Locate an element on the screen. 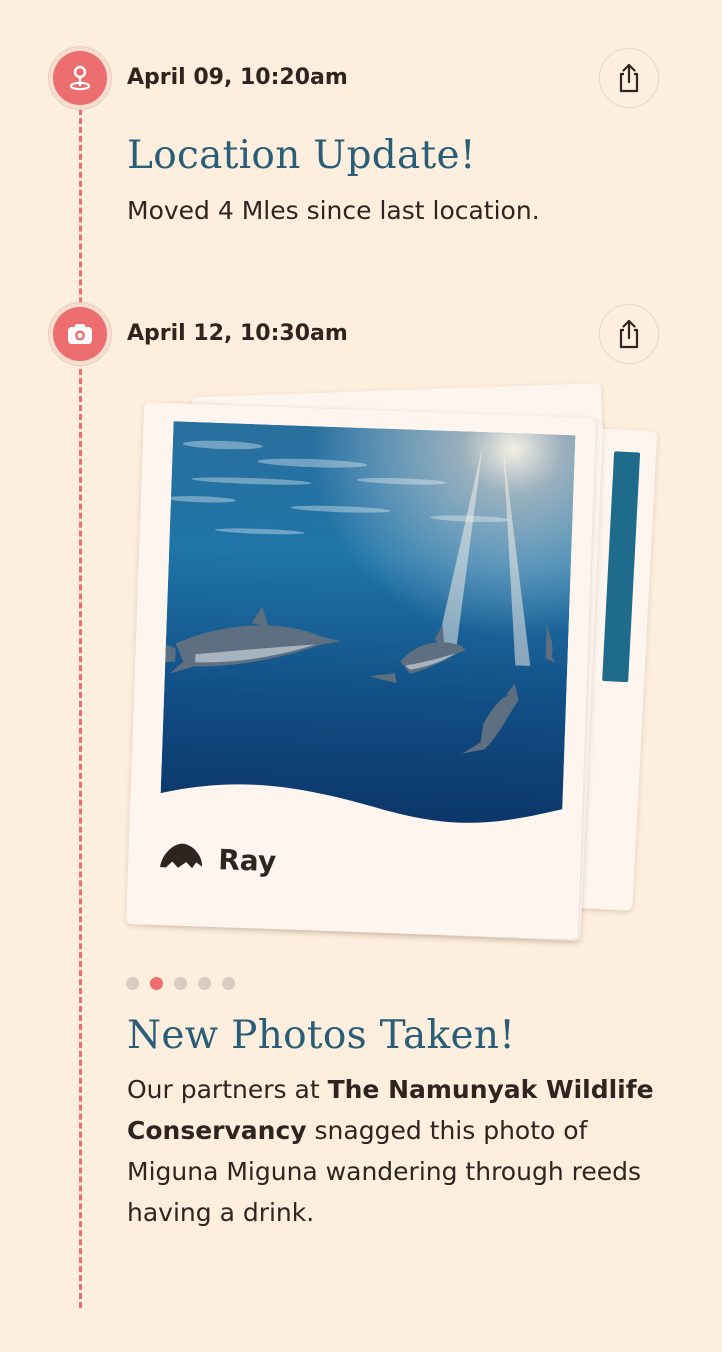 The image size is (722, 1352). ray-icon is located at coordinates (181, 856).